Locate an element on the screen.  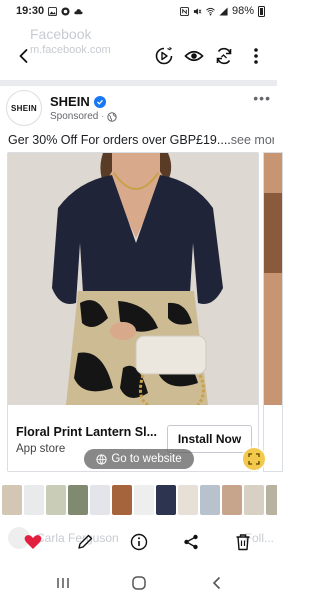
scan-icon is located at coordinates (254, 459).